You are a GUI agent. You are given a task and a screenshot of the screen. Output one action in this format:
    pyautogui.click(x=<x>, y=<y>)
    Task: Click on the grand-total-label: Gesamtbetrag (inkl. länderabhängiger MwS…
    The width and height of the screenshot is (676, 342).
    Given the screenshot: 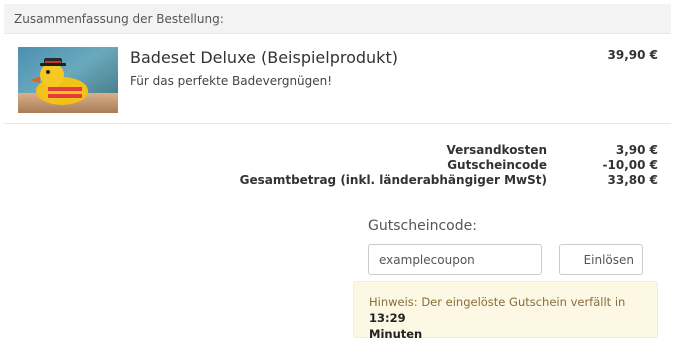 What is the action you would take?
    pyautogui.click(x=393, y=180)
    